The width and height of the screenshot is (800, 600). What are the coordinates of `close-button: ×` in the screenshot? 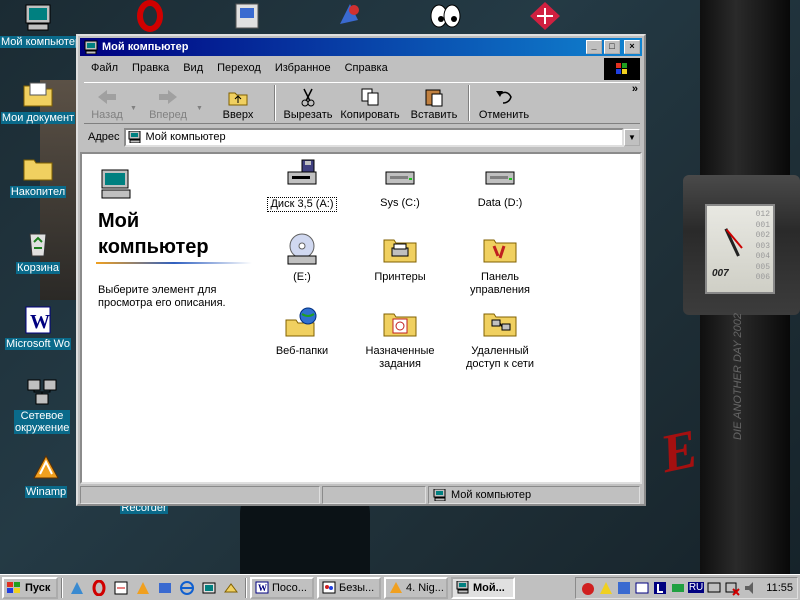 It's located at (632, 47).